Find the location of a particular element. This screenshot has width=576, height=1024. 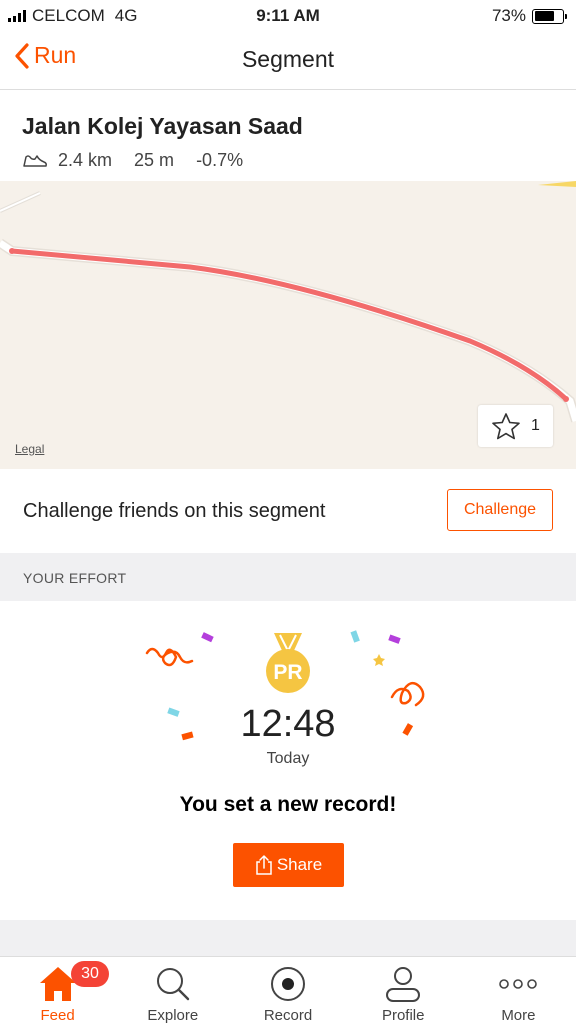

segment-name: Jalan Kolej Yayasan Saad is located at coordinates (162, 126).